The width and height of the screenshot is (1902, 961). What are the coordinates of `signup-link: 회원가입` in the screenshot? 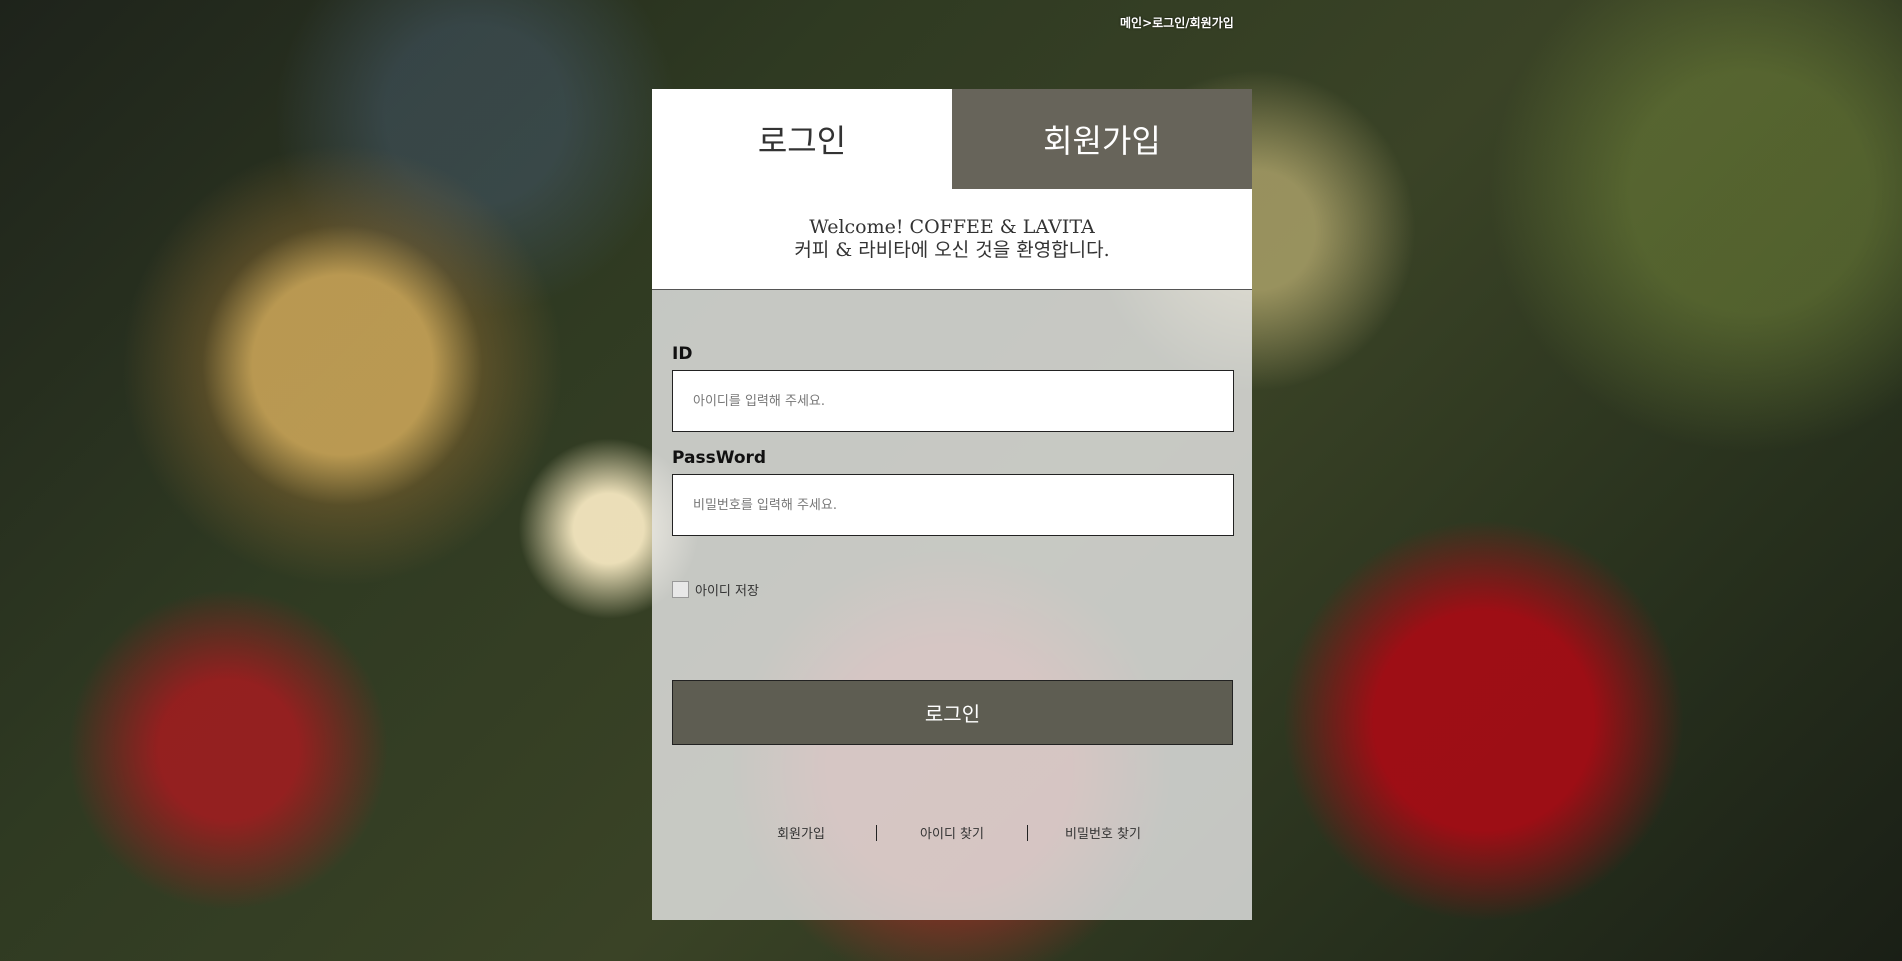 It's located at (801, 832).